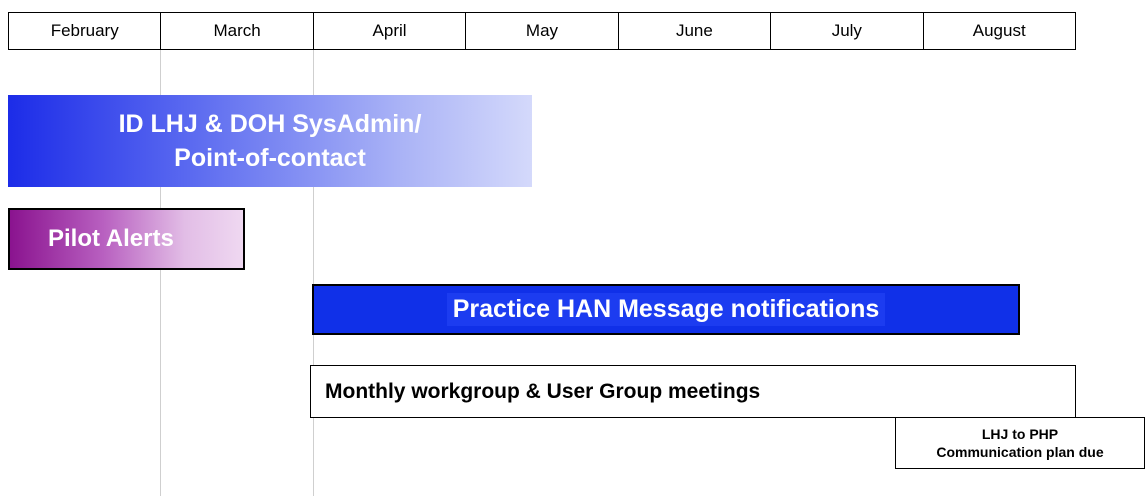 This screenshot has height=496, width=1146. I want to click on month-cell-may: May, so click(542, 31).